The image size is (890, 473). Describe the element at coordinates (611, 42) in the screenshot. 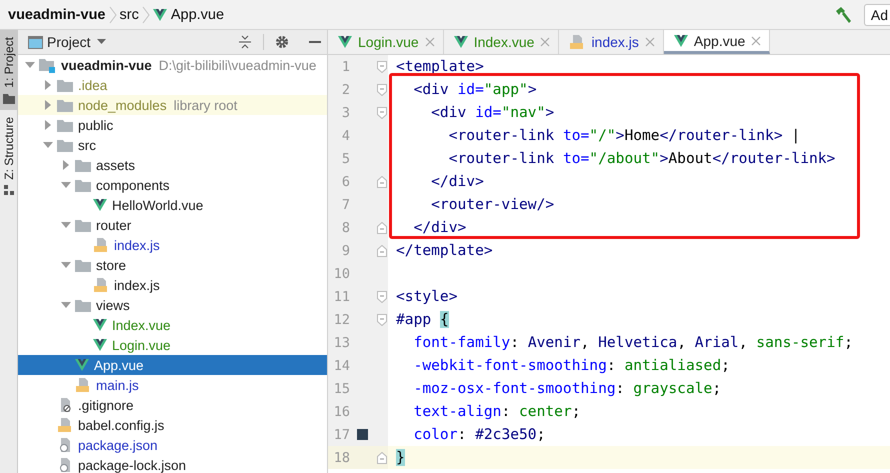

I see `editor-tab: index.js` at that location.